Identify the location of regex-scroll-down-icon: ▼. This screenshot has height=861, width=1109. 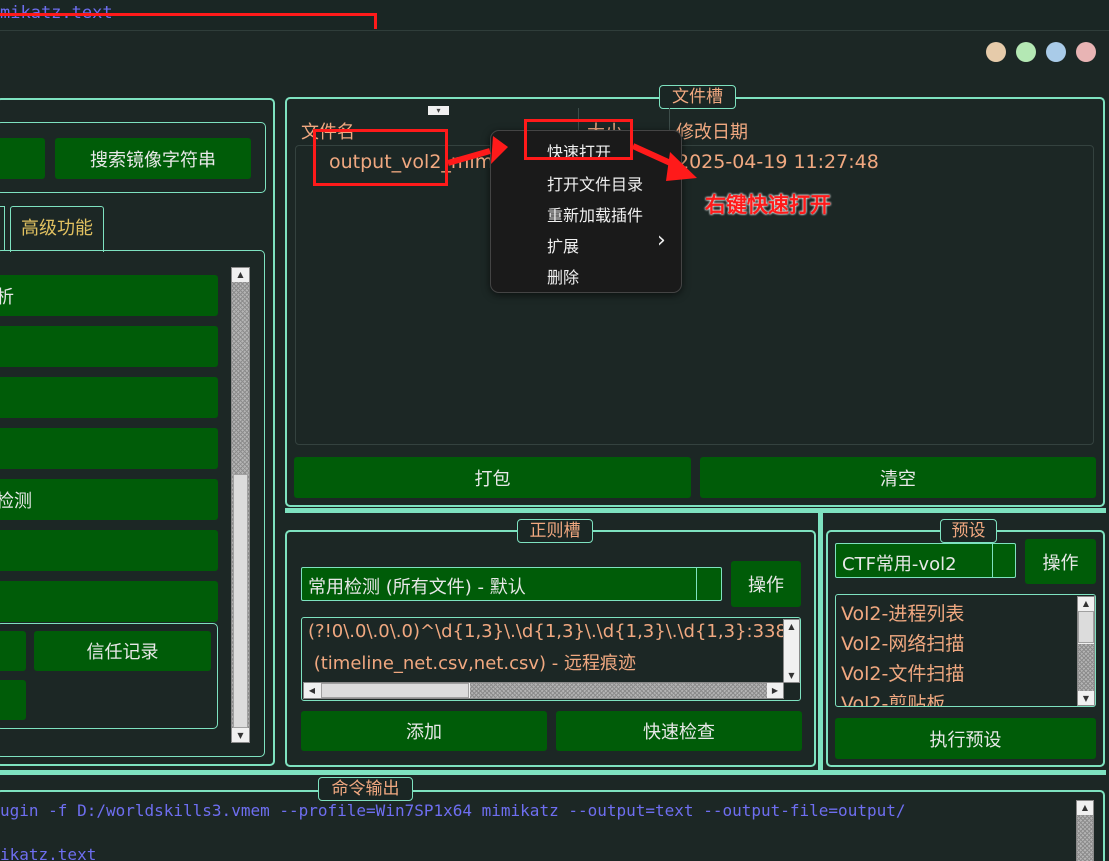
(791, 675).